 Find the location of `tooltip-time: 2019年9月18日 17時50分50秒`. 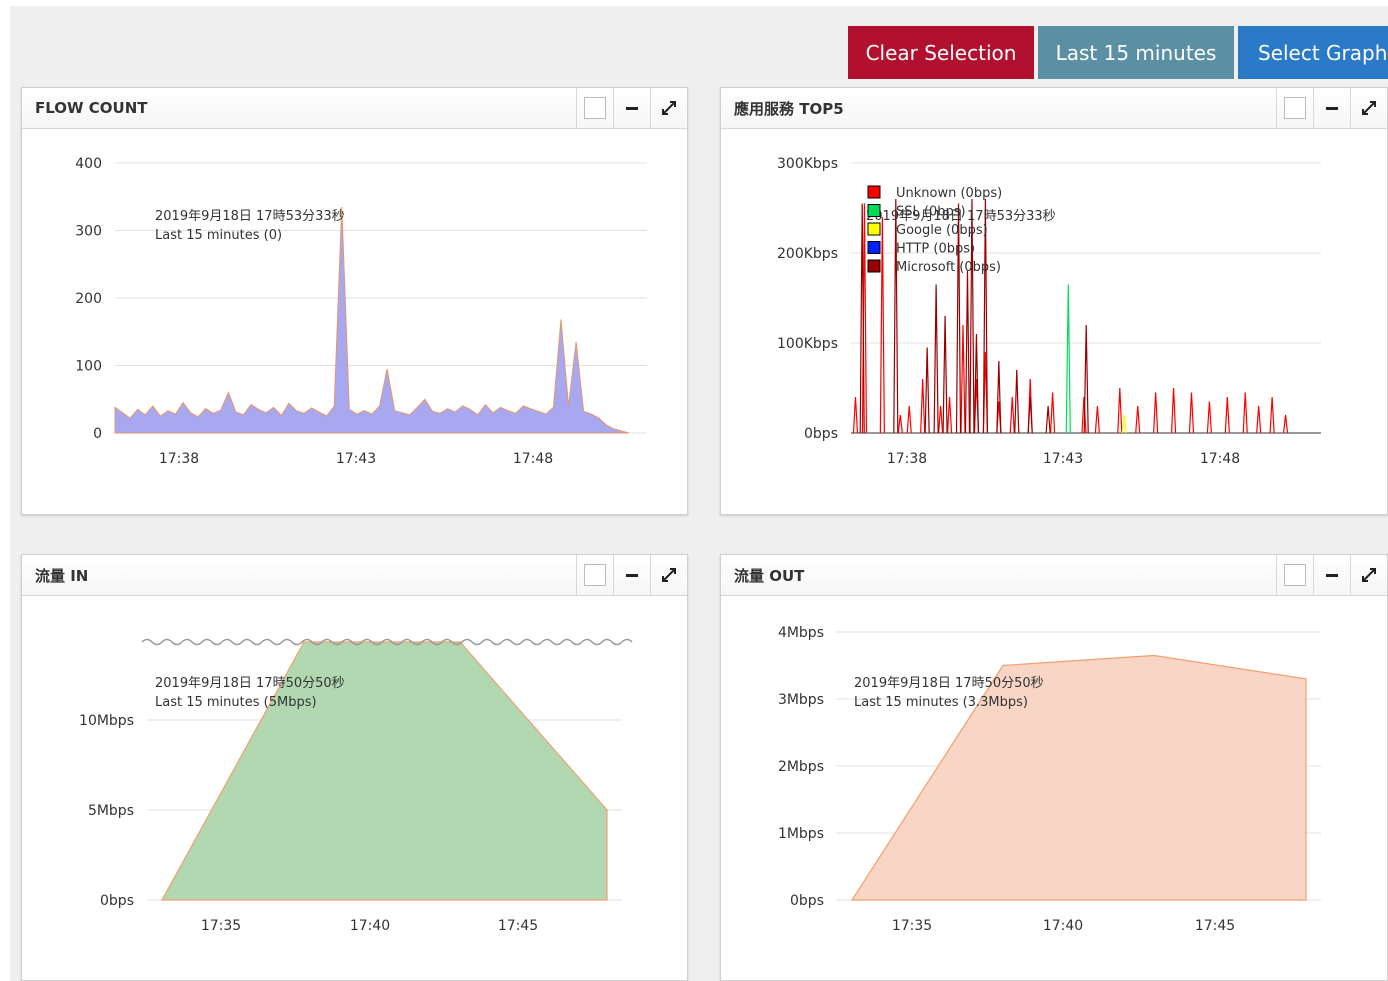

tooltip-time: 2019年9月18日 17時50分50秒 is located at coordinates (250, 683).